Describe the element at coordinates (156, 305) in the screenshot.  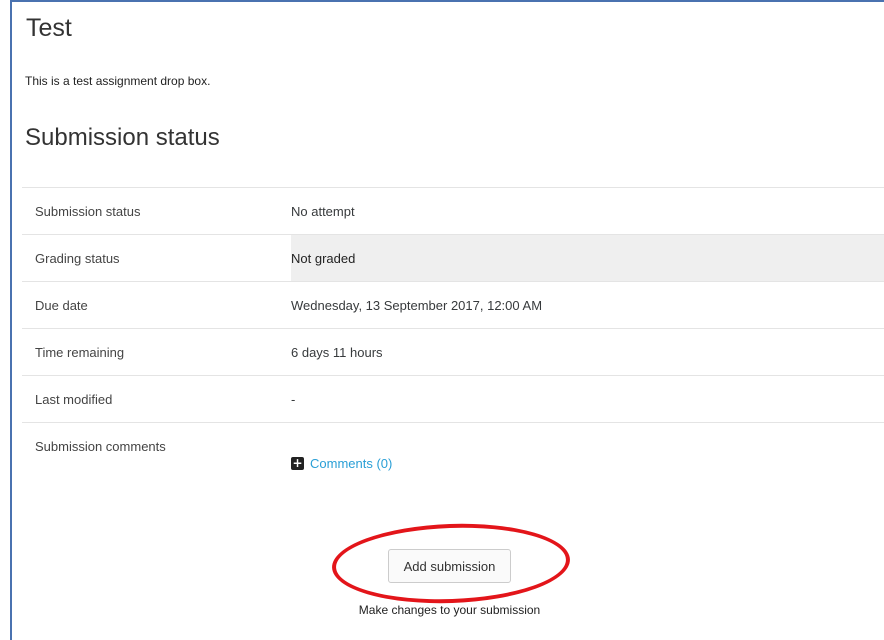
I see `row-label: Due date` at that location.